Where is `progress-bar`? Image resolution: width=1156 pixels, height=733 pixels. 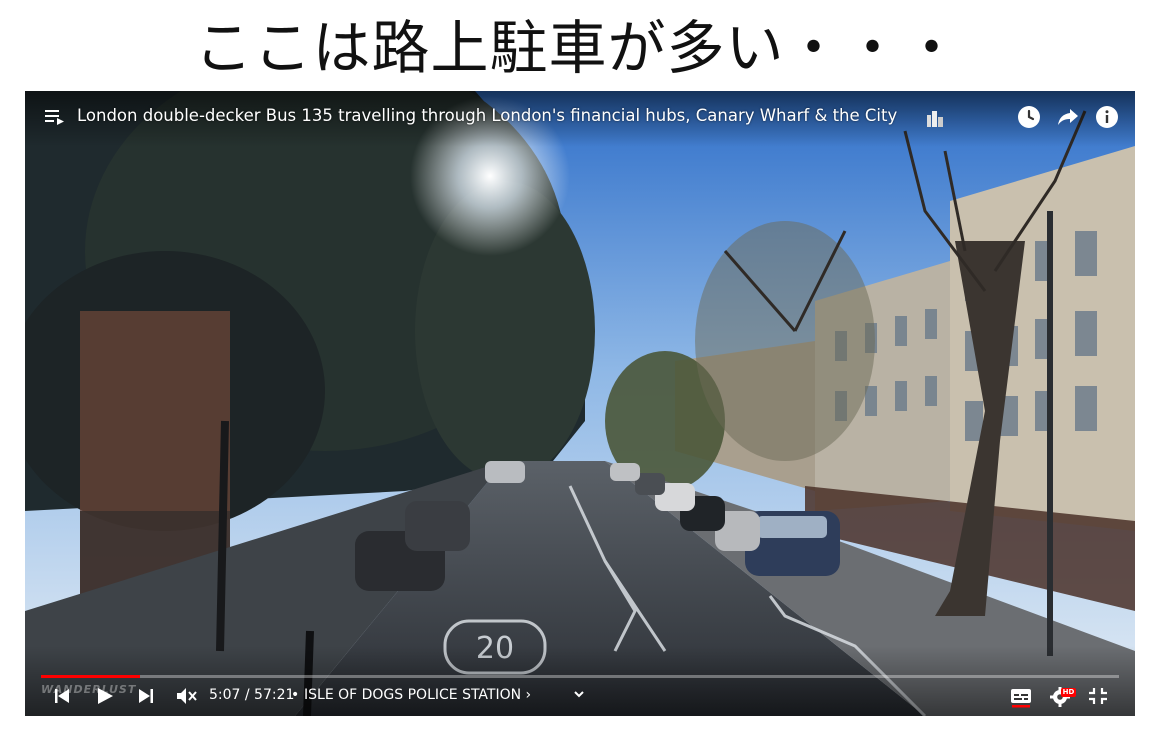 progress-bar is located at coordinates (580, 676).